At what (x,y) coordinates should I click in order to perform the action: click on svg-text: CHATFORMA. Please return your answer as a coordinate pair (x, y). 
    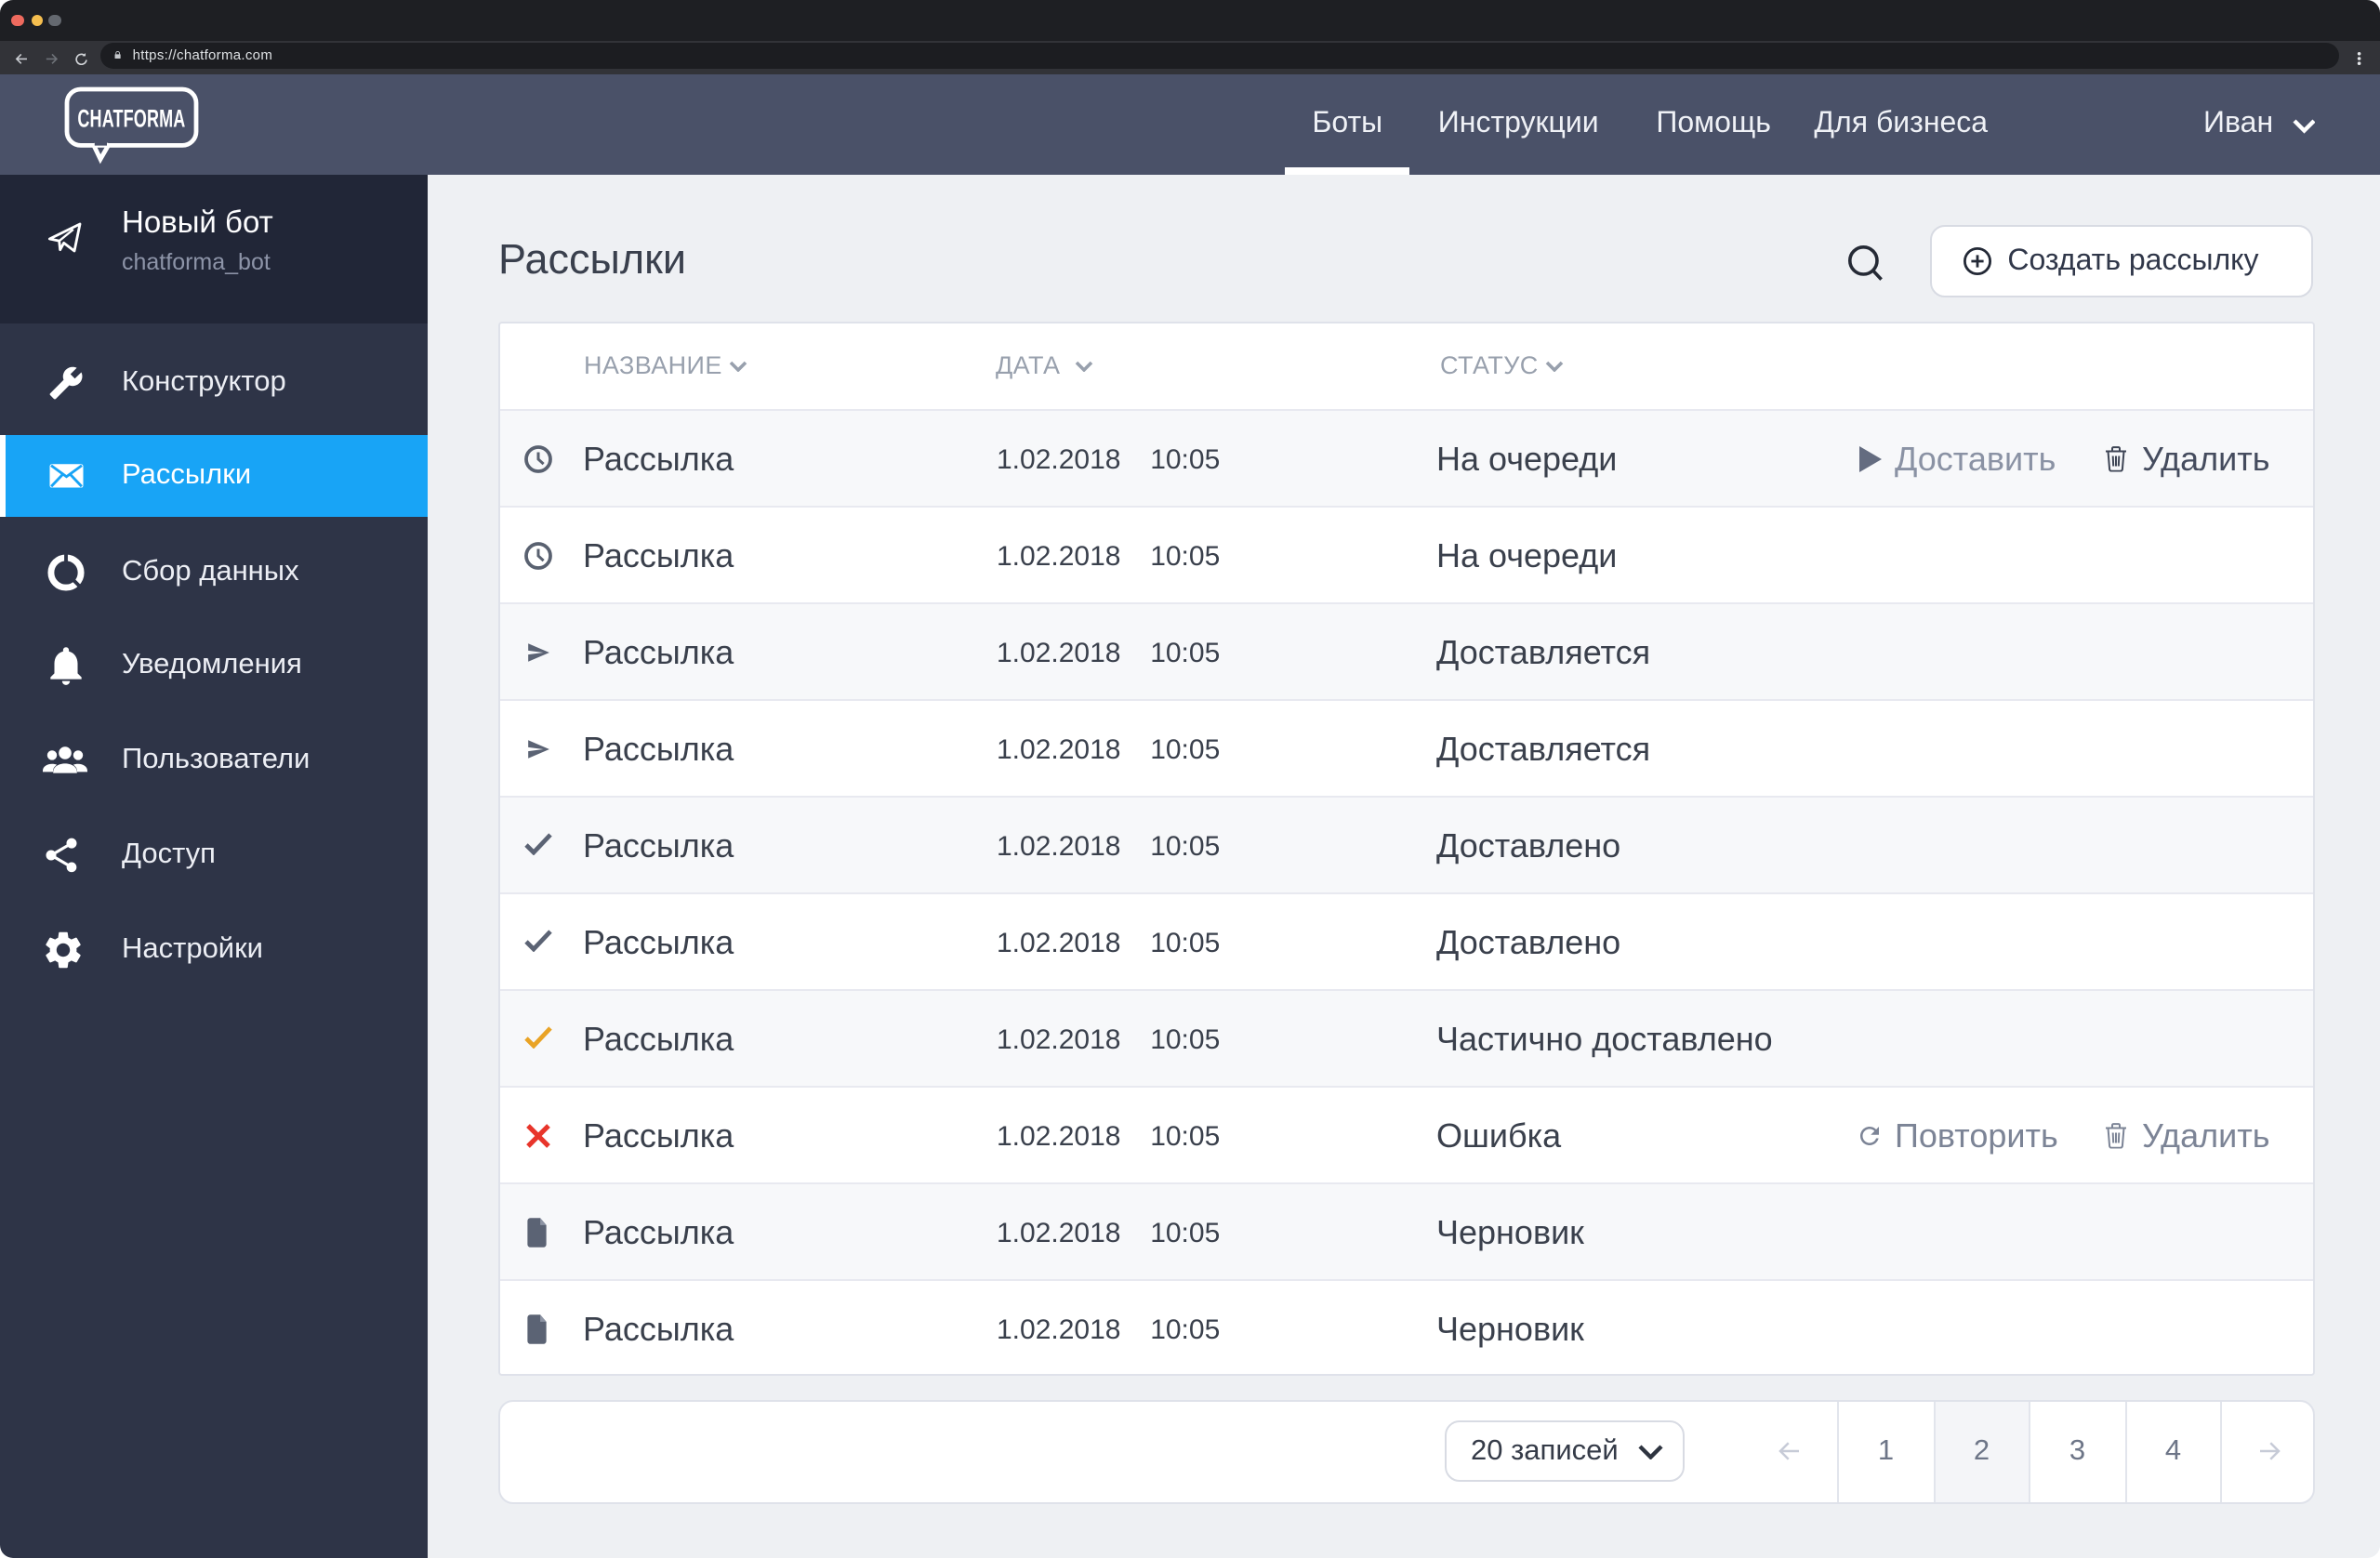
    Looking at the image, I should click on (131, 118).